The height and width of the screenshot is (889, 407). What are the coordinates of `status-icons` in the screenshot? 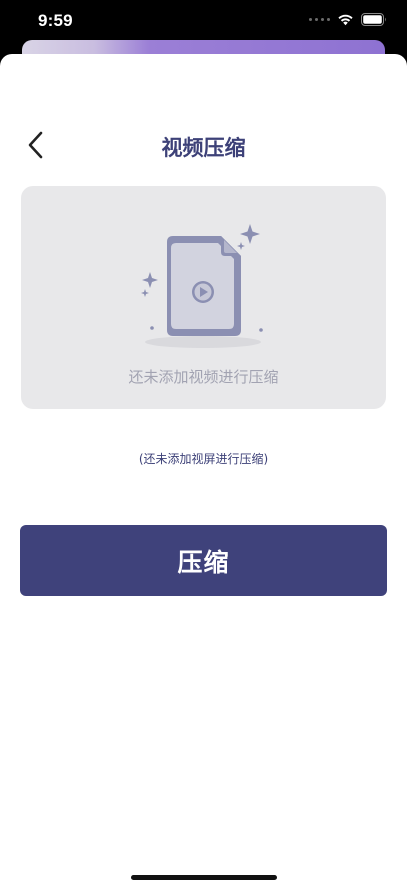 It's located at (348, 19).